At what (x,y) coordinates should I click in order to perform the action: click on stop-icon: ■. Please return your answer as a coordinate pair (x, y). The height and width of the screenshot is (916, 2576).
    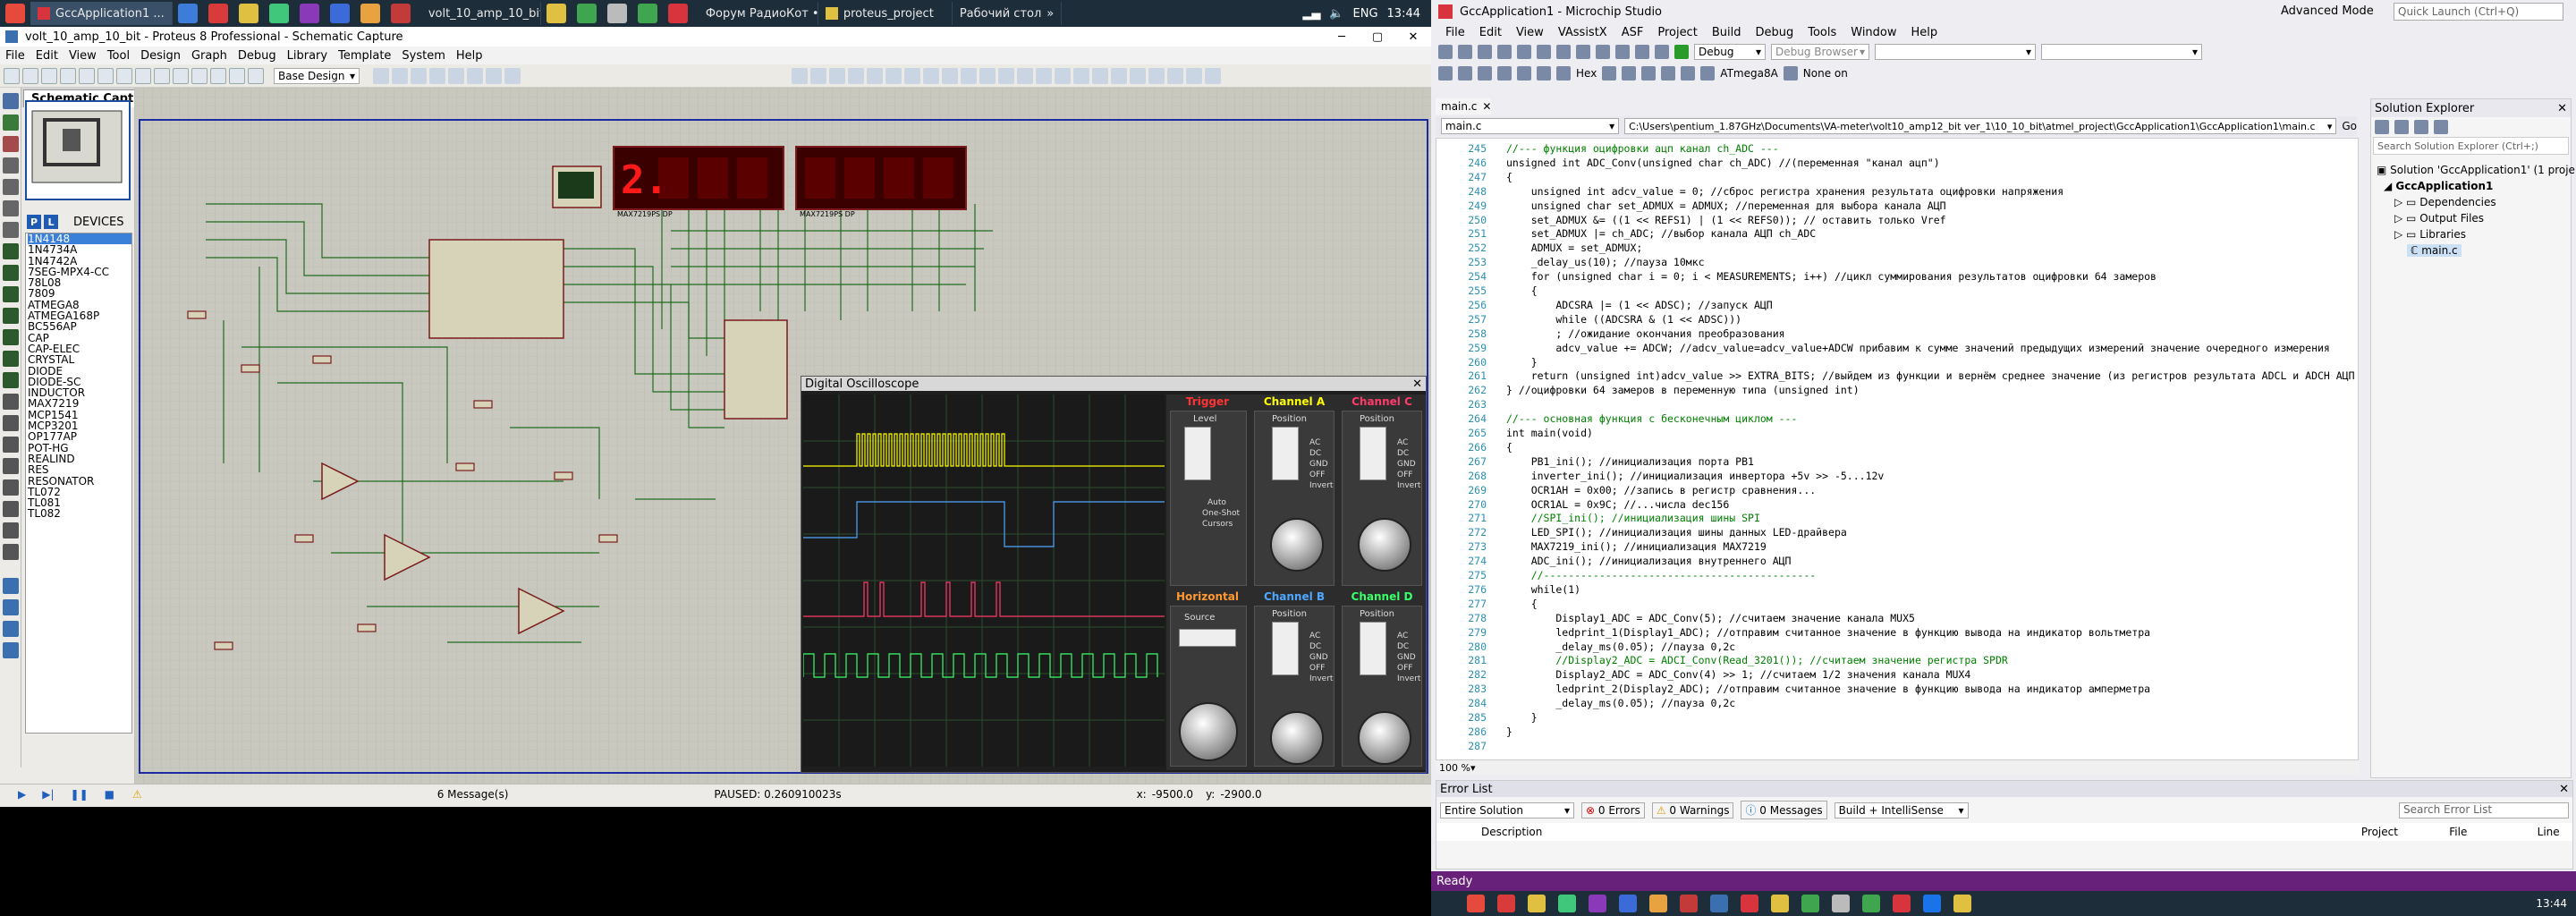
    Looking at the image, I should click on (109, 794).